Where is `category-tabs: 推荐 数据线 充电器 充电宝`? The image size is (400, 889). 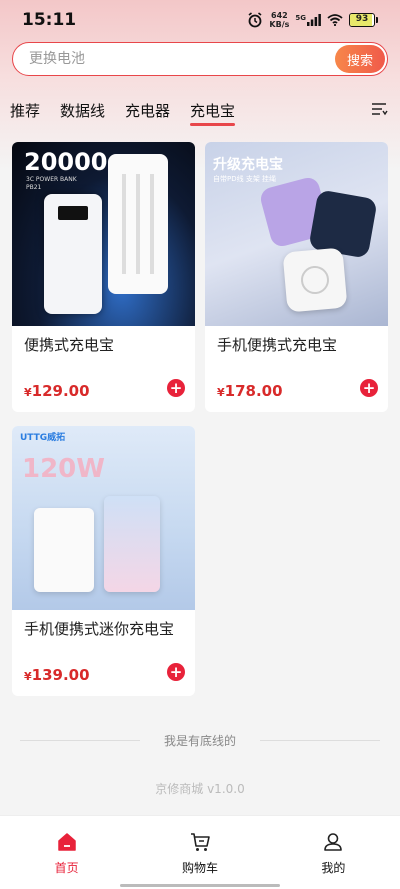
category-tabs: 推荐 数据线 充电器 充电宝 is located at coordinates (200, 110).